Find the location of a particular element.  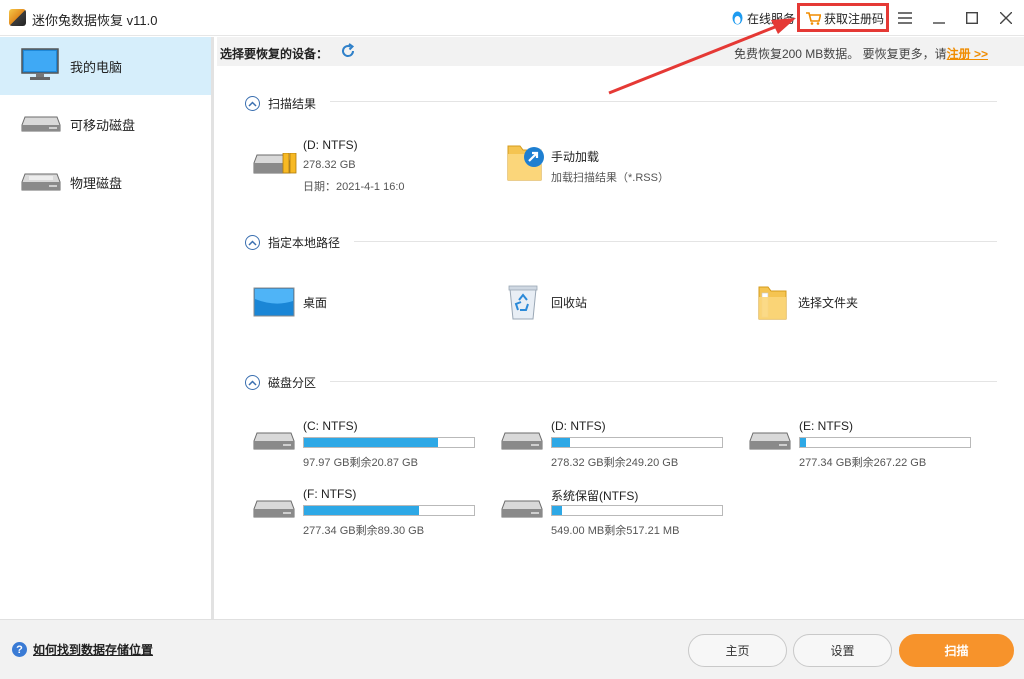

desktop-label: 桌面 is located at coordinates (315, 303).